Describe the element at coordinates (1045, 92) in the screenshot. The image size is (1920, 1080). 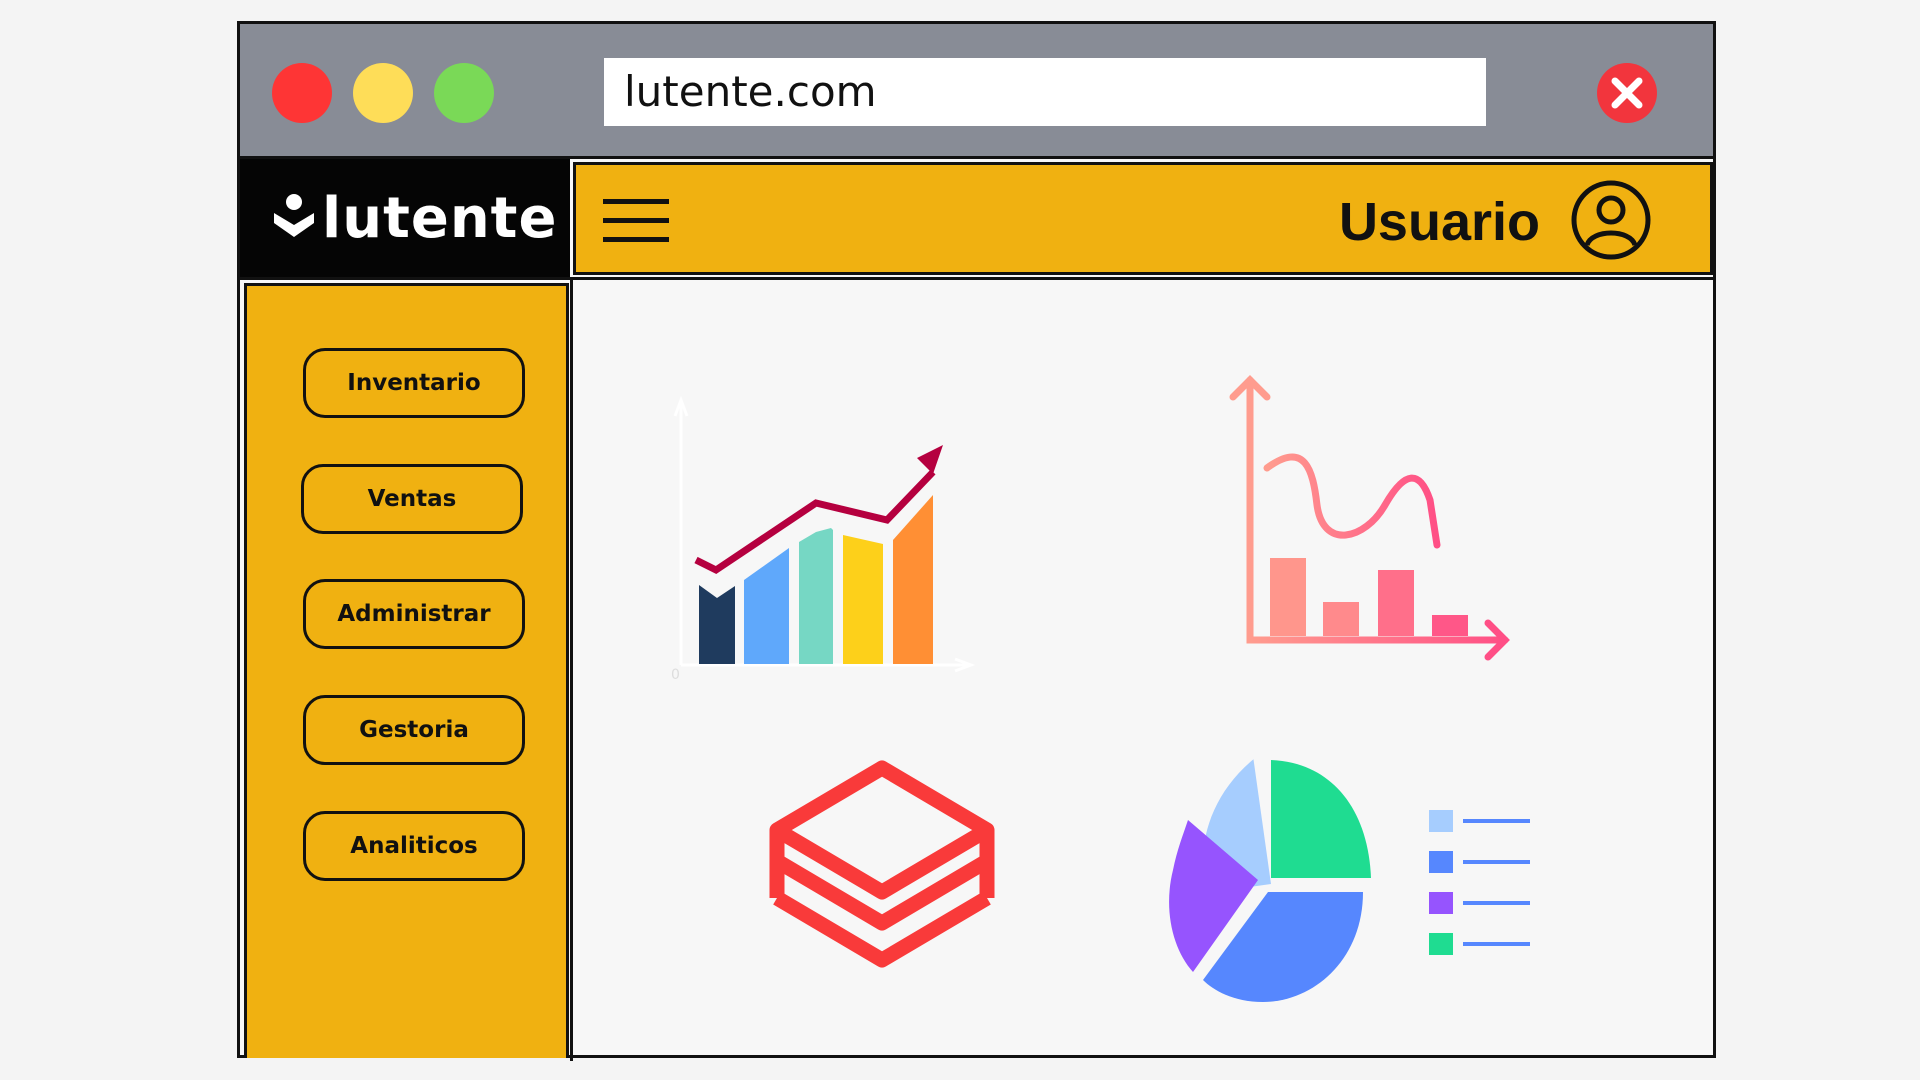
I see `address-bar: lutente.com` at that location.